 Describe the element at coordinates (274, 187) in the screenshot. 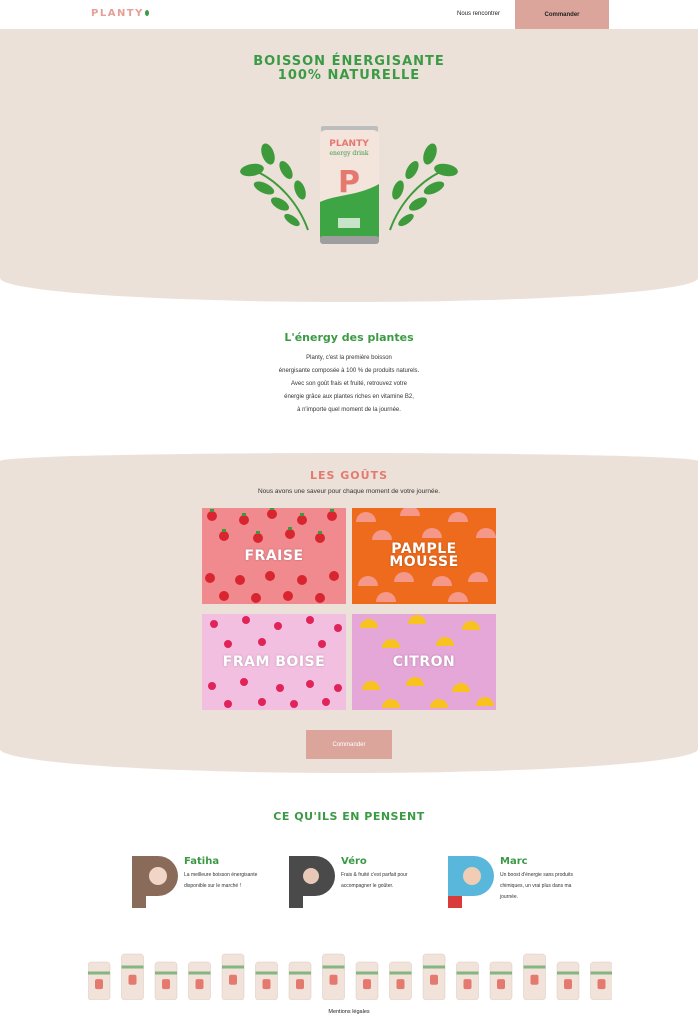

I see `left-leaves-icon` at that location.